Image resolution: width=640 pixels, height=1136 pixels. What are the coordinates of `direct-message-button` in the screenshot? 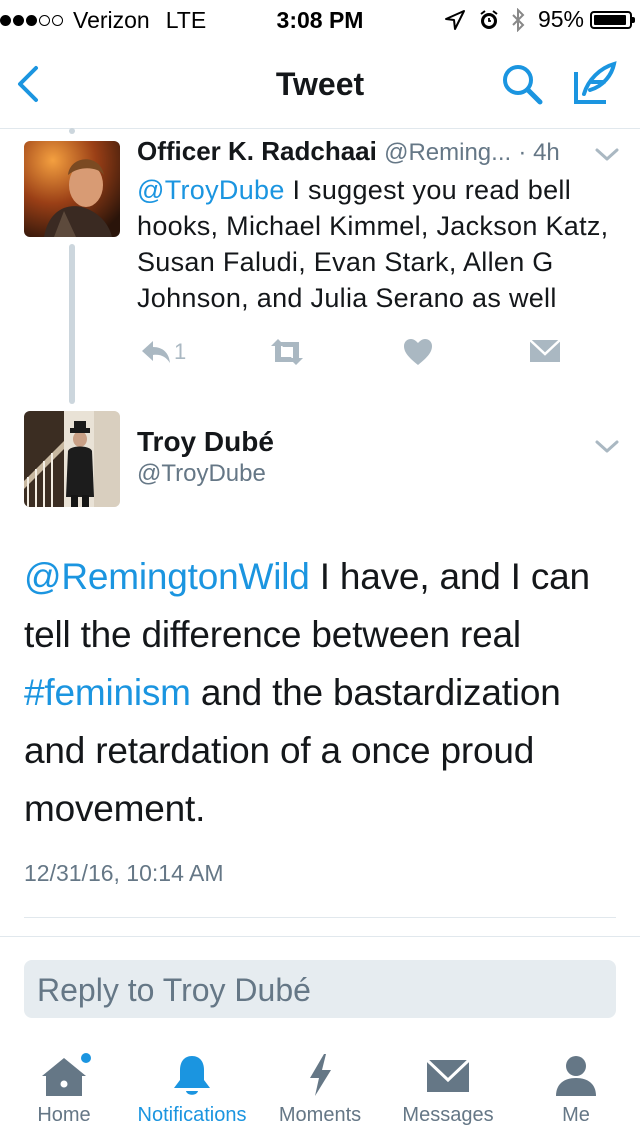 It's located at (545, 352).